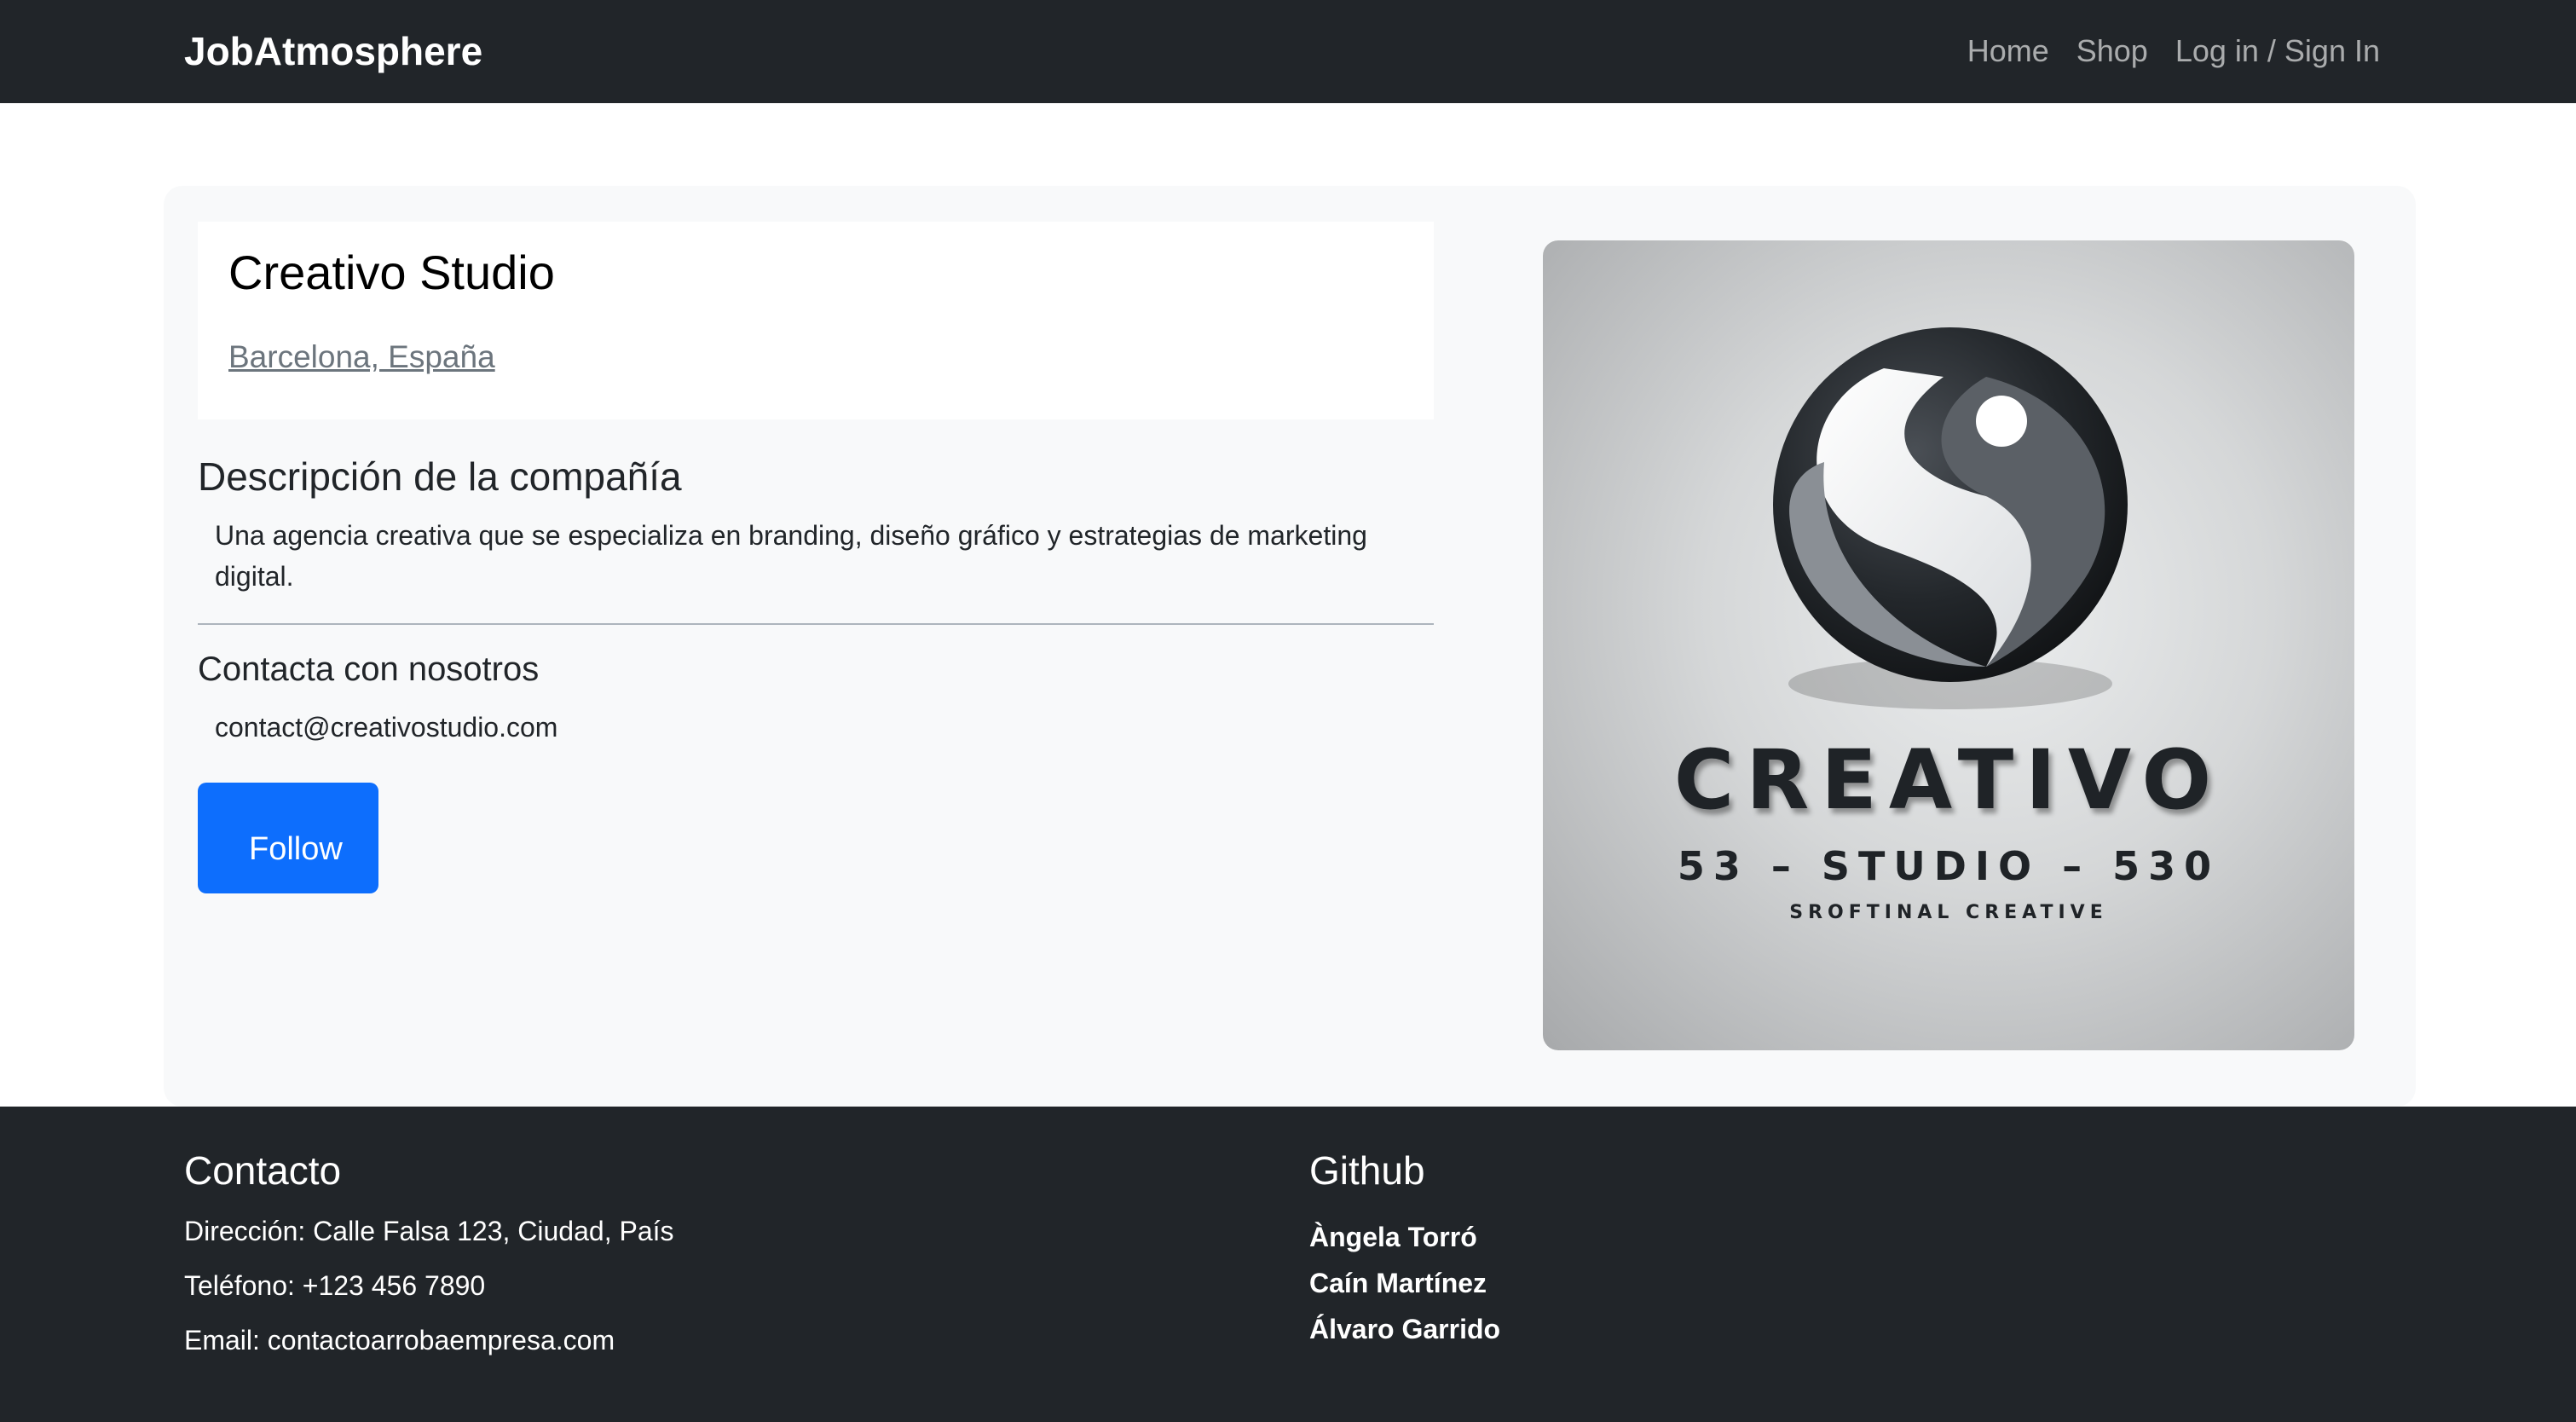  What do you see at coordinates (2277, 51) in the screenshot?
I see `nav-link-login: Log in / Sign In` at bounding box center [2277, 51].